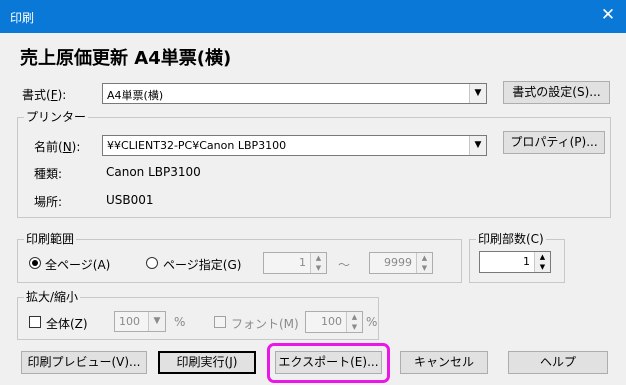  What do you see at coordinates (372, 322) in the screenshot?
I see `scale-font-percent: %` at bounding box center [372, 322].